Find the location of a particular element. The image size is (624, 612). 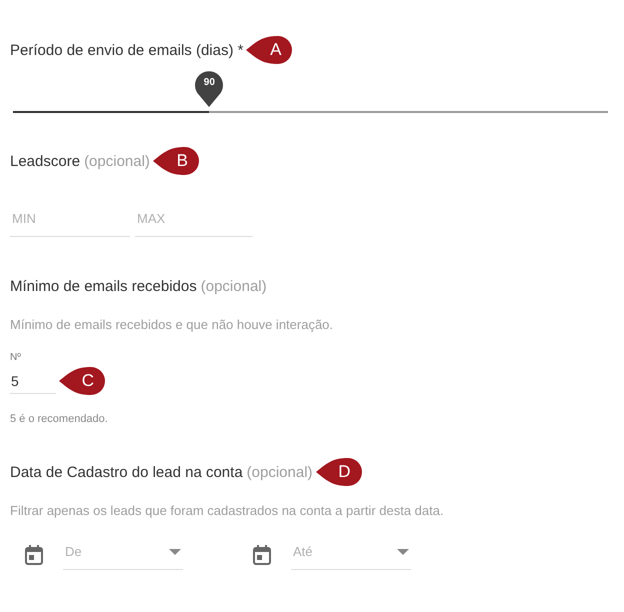

input-field: 5 is located at coordinates (33, 381).